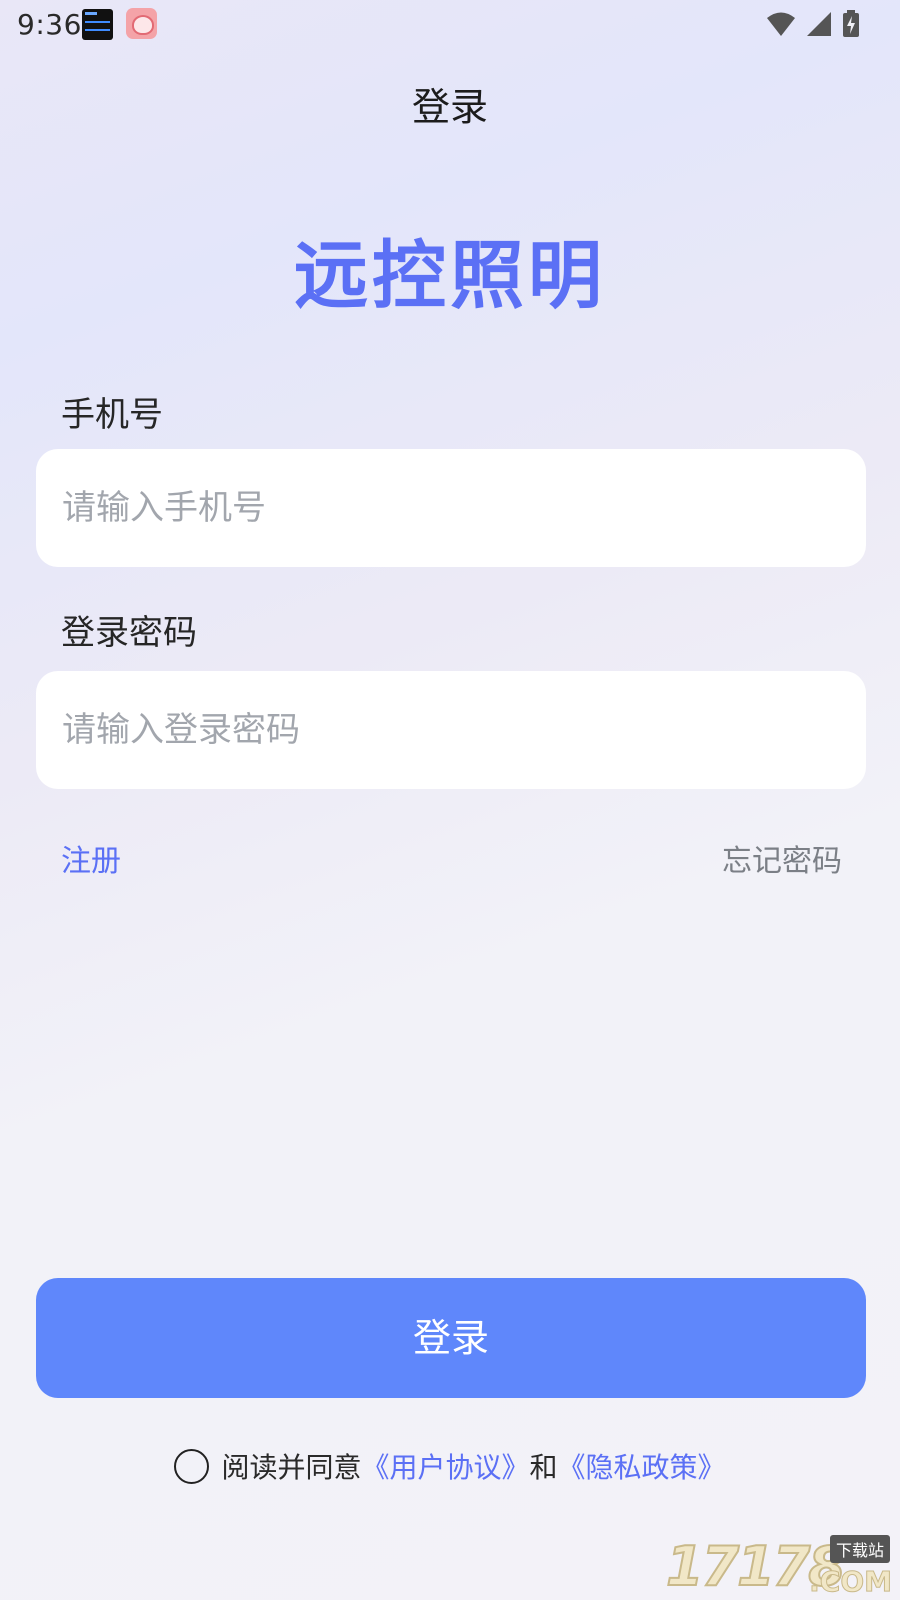 This screenshot has width=900, height=1600. I want to click on phone-input, so click(451, 508).